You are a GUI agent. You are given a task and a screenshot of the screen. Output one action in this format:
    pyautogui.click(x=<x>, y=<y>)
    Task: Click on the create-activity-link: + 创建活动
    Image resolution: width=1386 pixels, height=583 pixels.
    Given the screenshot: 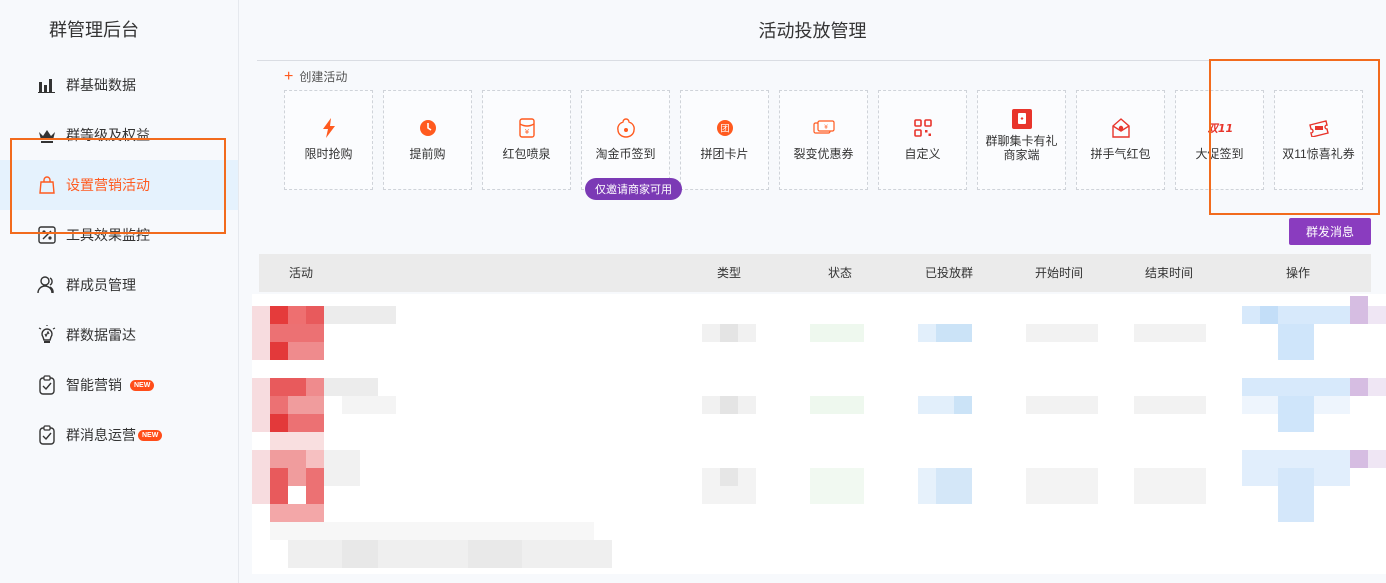 What is the action you would take?
    pyautogui.click(x=315, y=76)
    